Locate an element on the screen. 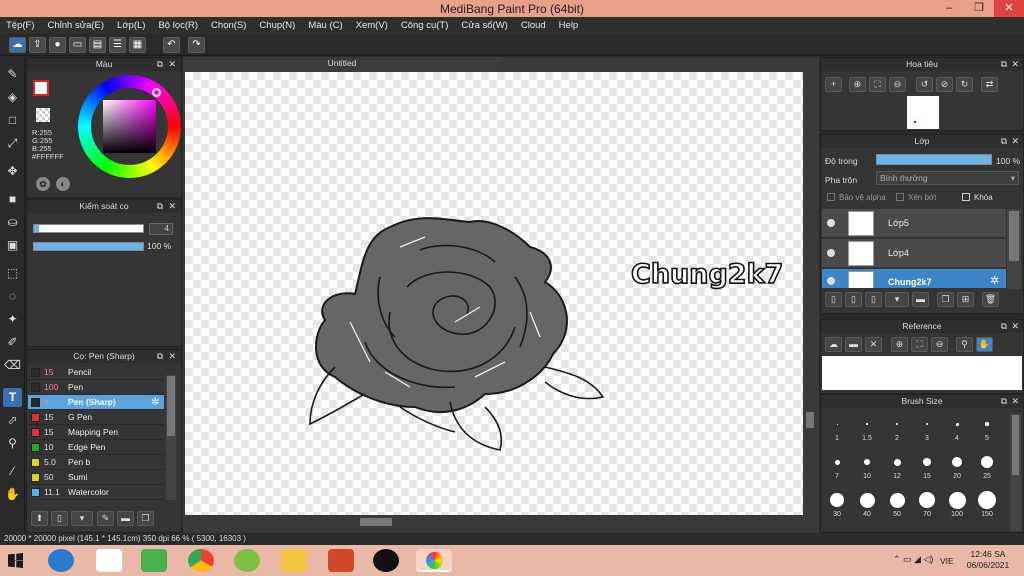 Image resolution: width=1024 pixels, height=576 pixels. brush-size-preset: 7 is located at coordinates (837, 465).